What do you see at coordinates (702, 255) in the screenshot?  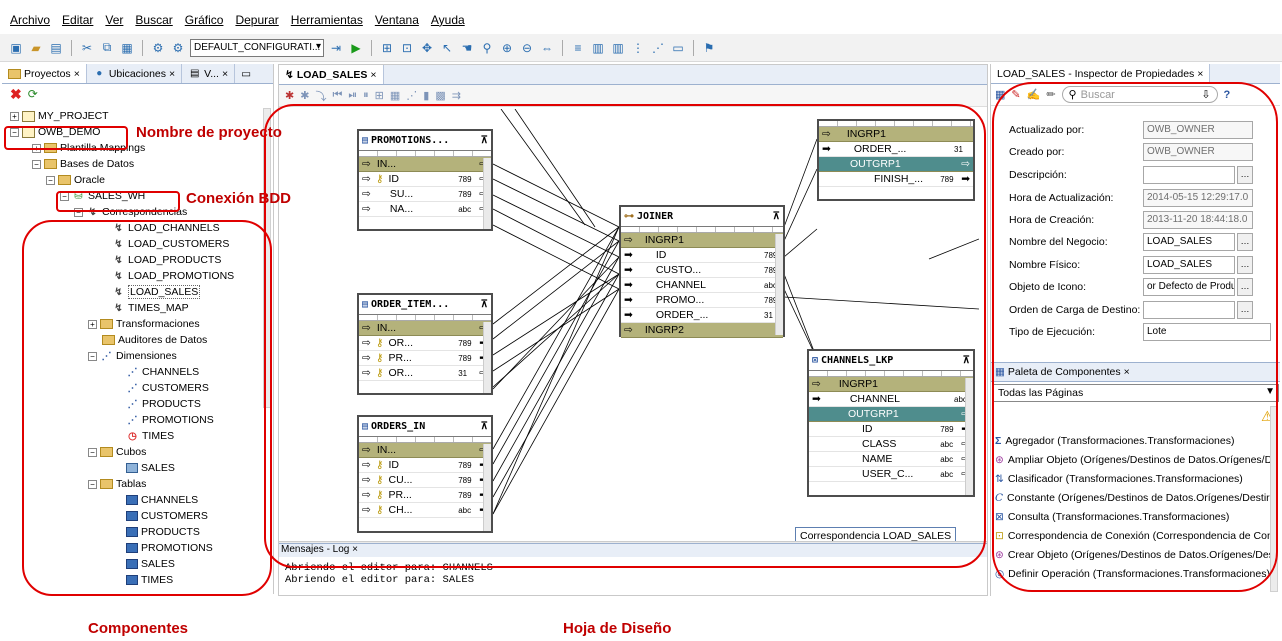 I see `attribute-row: ➡ ID 789` at bounding box center [702, 255].